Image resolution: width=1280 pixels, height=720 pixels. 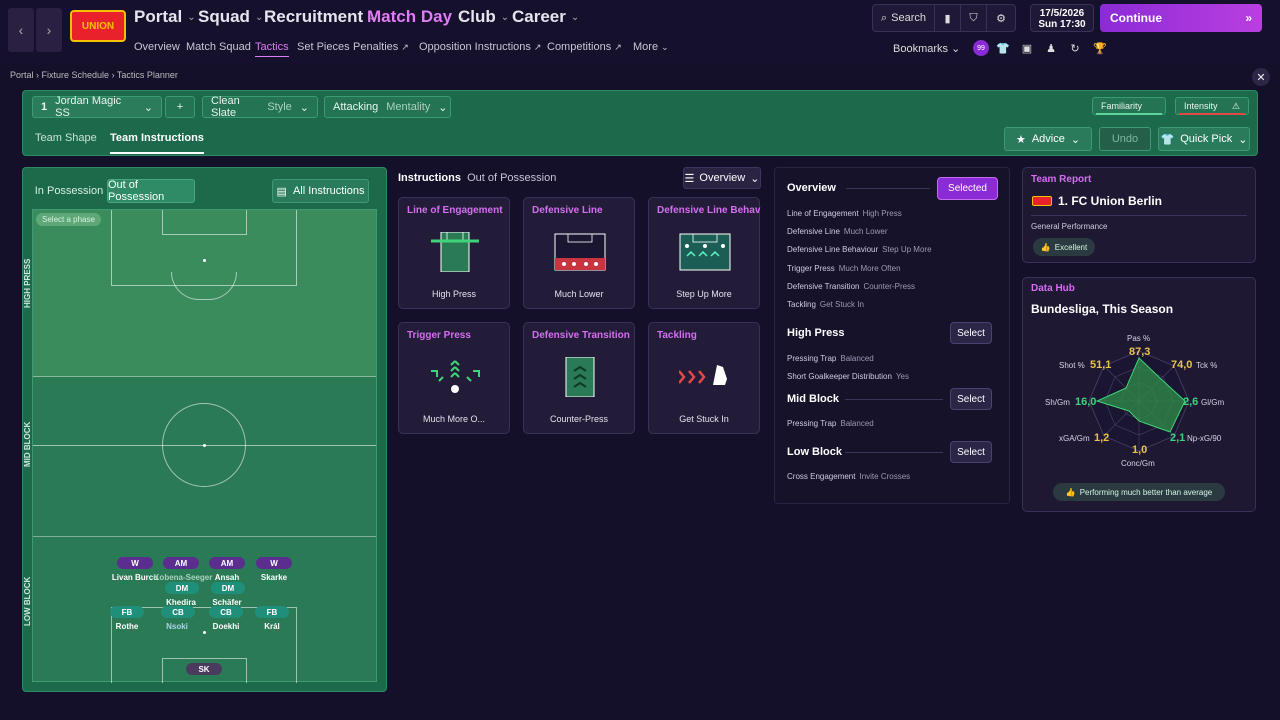 What do you see at coordinates (230, 17) in the screenshot?
I see `menu-squad: Squad ⌄` at bounding box center [230, 17].